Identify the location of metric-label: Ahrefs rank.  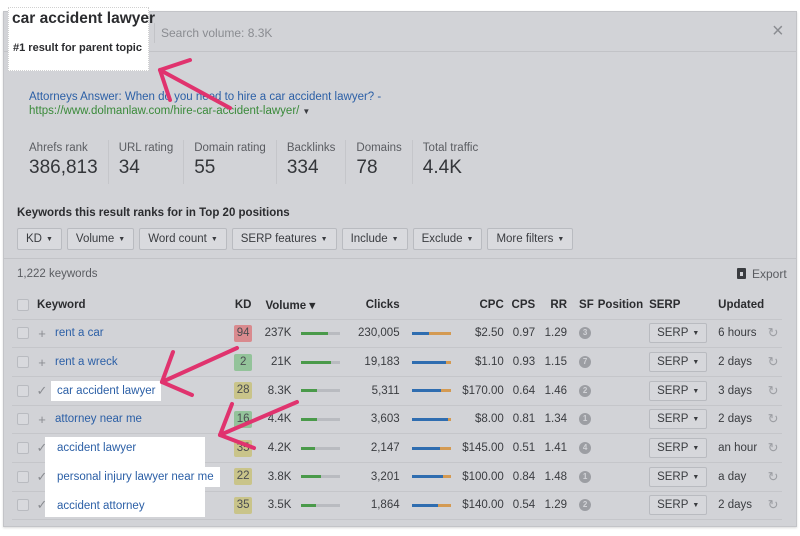
(58, 148).